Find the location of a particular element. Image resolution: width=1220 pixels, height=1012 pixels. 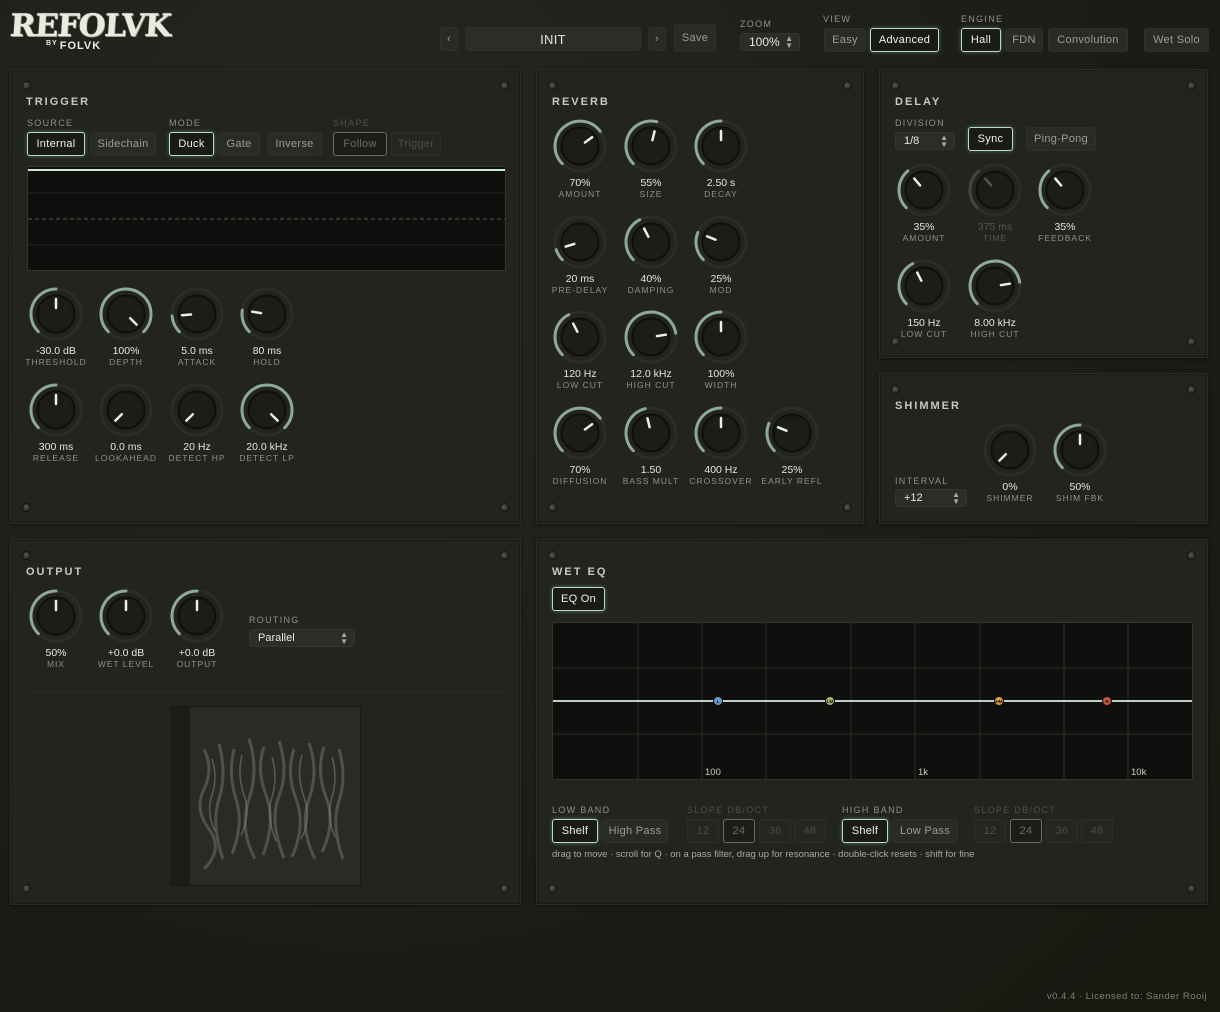

knob-decay: 2.50 s DECAY is located at coordinates (721, 163).